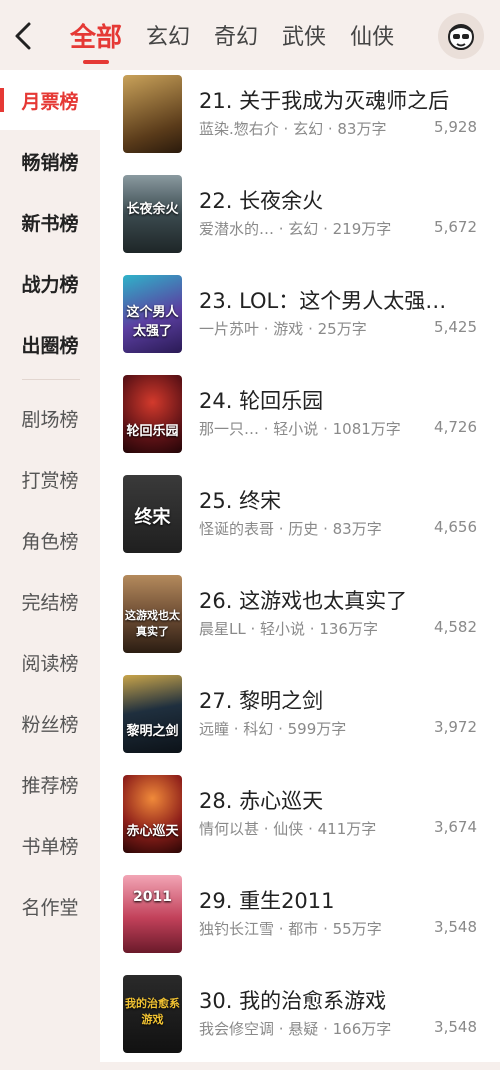 The height and width of the screenshot is (1070, 500). What do you see at coordinates (455, 227) in the screenshot?
I see `ticket-count: 5,672` at bounding box center [455, 227].